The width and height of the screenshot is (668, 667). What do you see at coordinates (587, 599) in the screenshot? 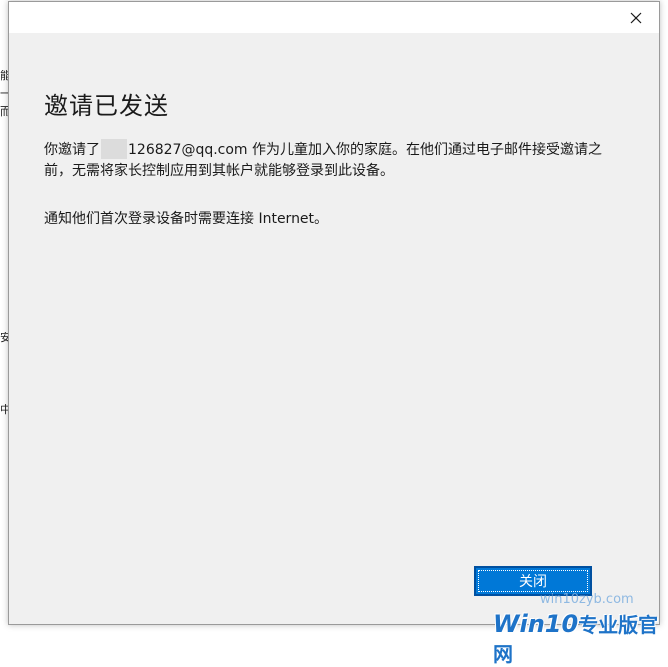
I see `watermark-url: win10zyb.com` at bounding box center [587, 599].